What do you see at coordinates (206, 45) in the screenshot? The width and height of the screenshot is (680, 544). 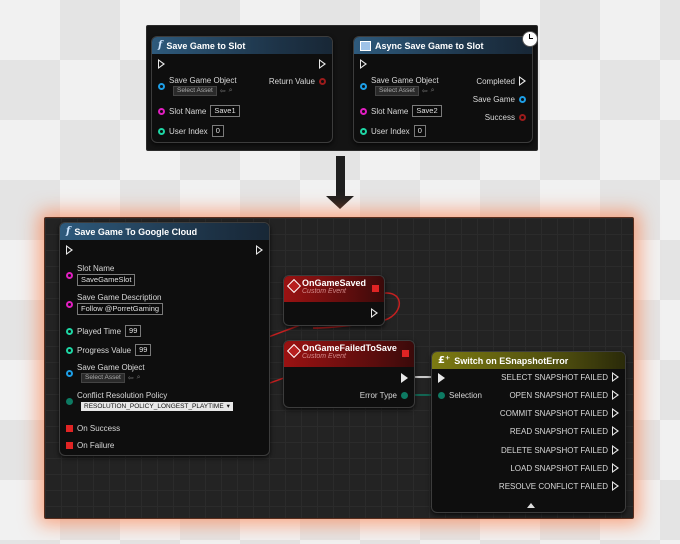 I see `node-title: Save Game to Slot` at bounding box center [206, 45].